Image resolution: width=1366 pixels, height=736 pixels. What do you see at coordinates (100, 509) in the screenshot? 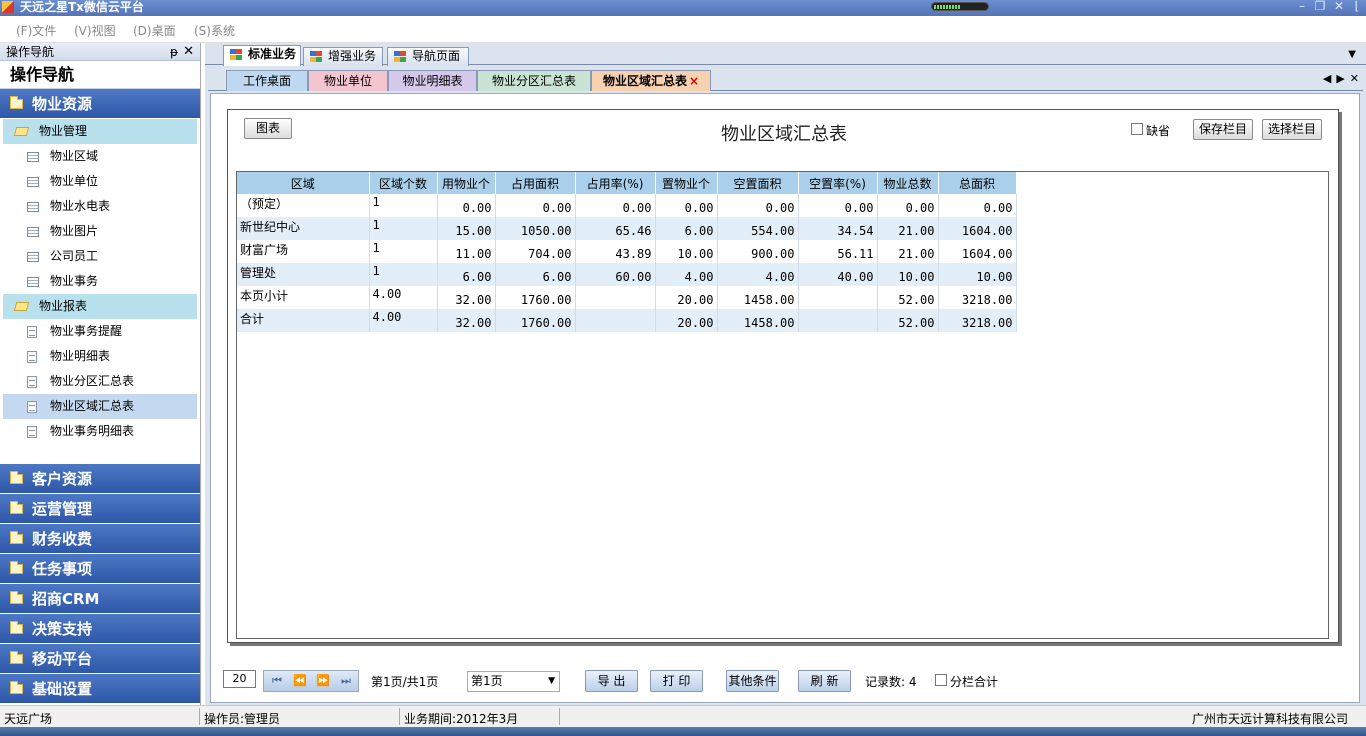
I see `nav-group: 运营管理` at bounding box center [100, 509].